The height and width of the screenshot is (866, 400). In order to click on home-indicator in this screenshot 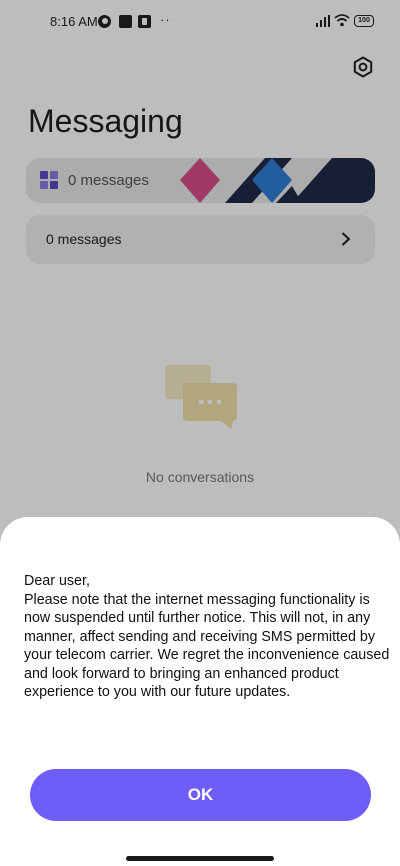, I will do `click(200, 858)`.